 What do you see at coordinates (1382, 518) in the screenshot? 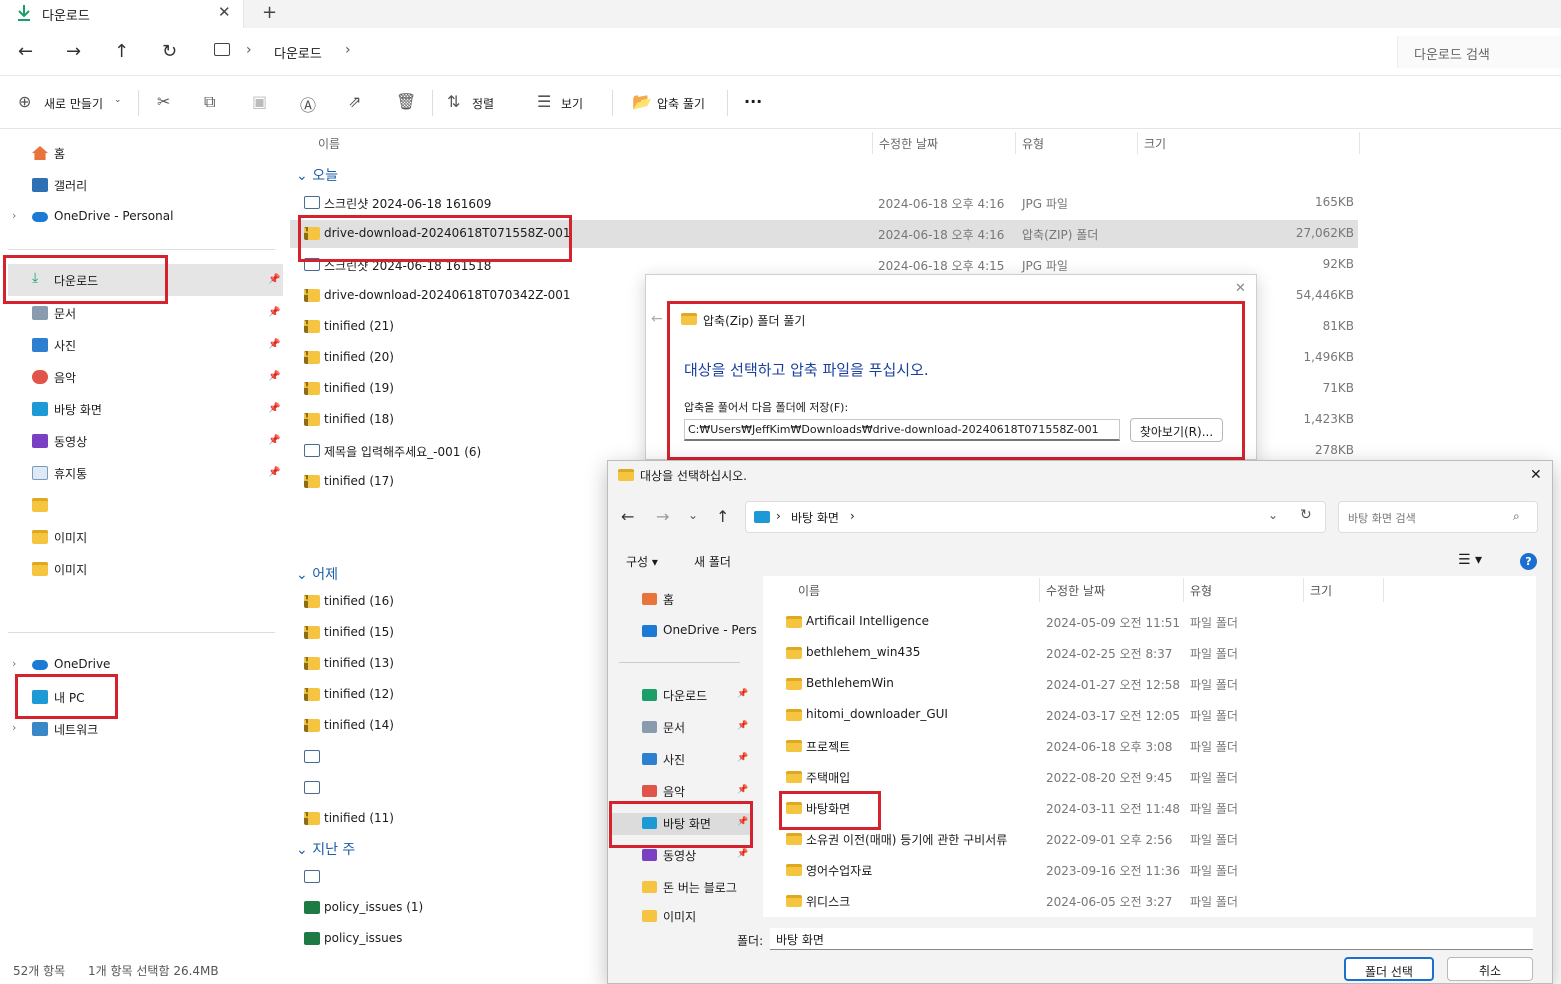
I see `picker-search-input: 바탕 화면 검색` at bounding box center [1382, 518].